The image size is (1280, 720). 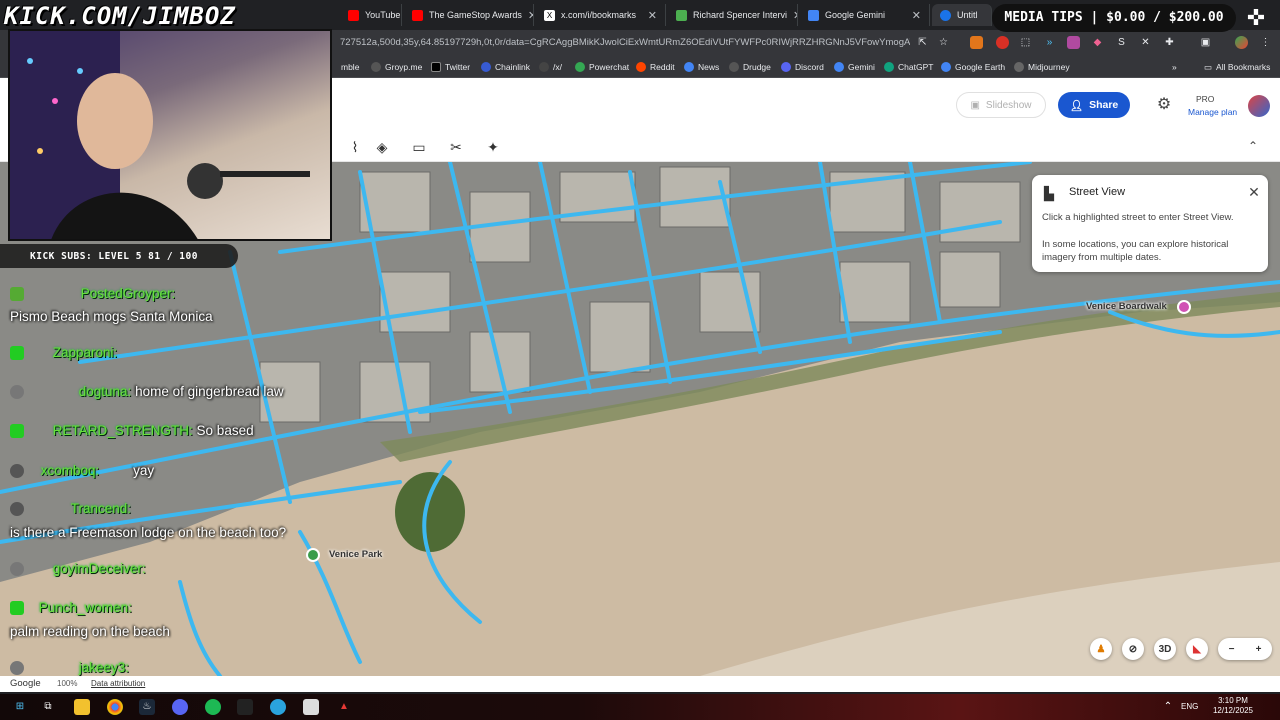 I want to click on x-extension-icon: ✕, so click(x=1145, y=42).